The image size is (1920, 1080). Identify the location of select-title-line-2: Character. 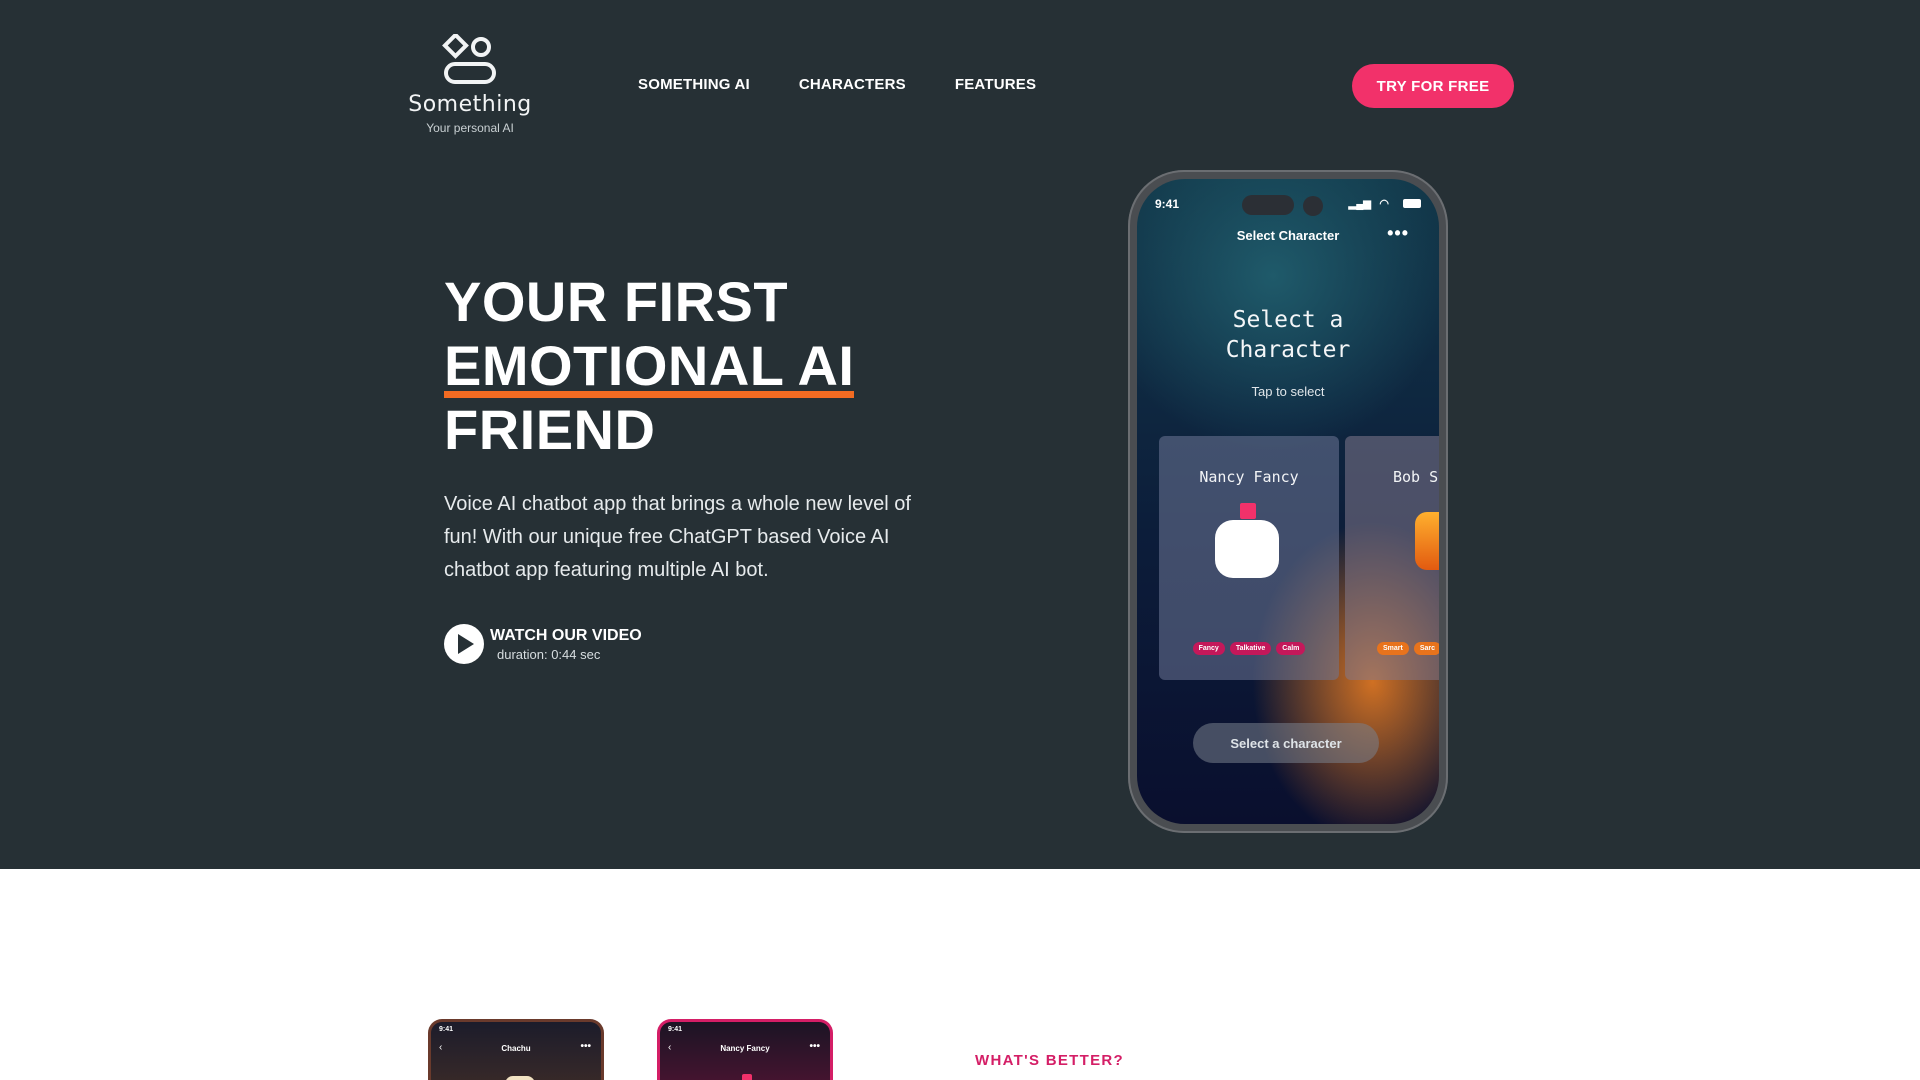
(1288, 350).